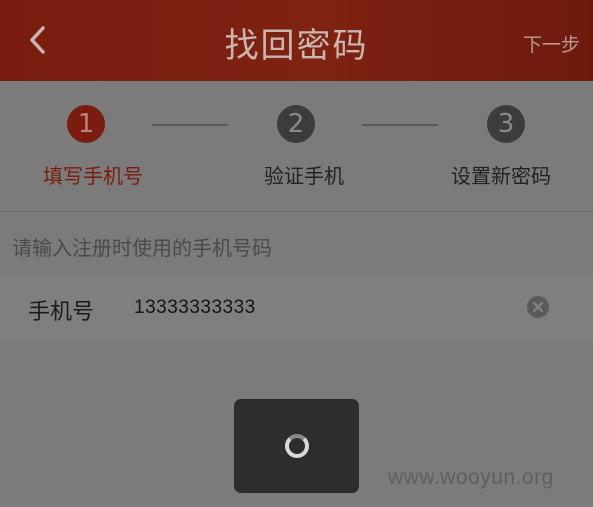  I want to click on step-1-number: 1, so click(86, 124).